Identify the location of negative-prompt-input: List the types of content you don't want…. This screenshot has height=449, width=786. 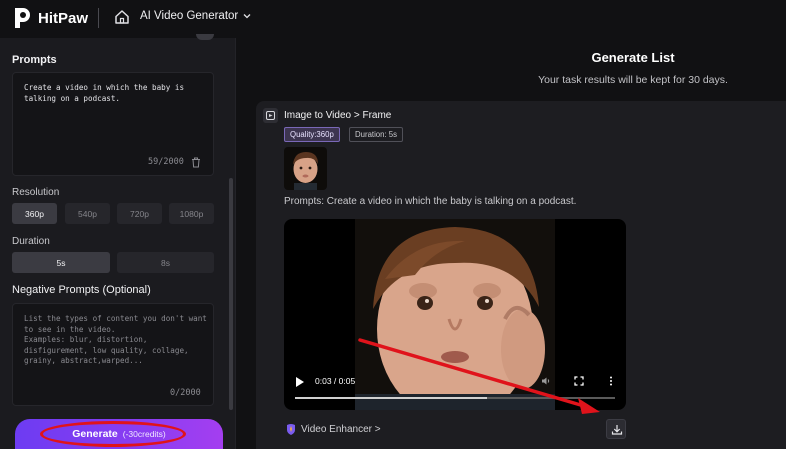
(113, 354).